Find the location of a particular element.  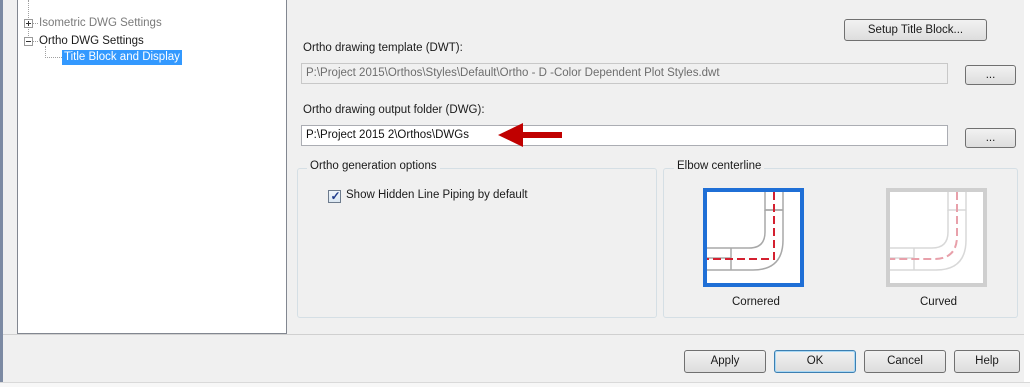

button-label: Apply is located at coordinates (725, 361).